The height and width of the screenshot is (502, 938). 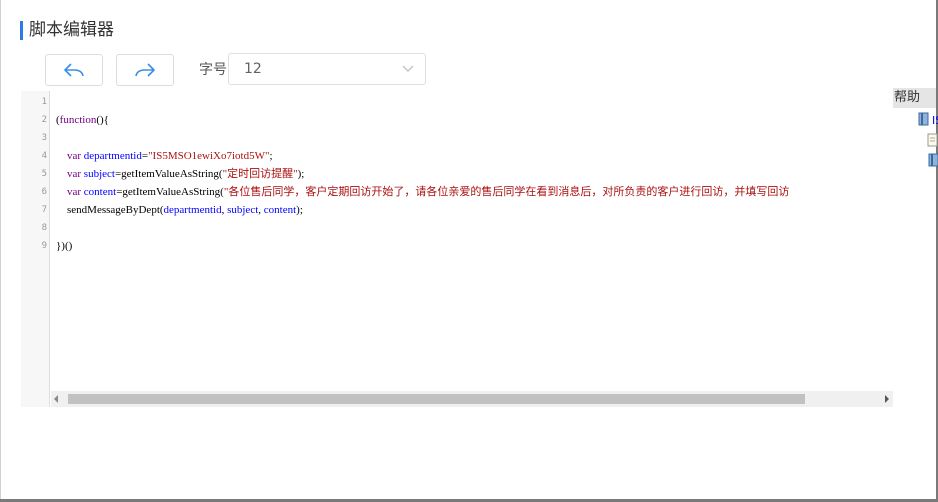 I want to click on line-number: 3, so click(x=44, y=138).